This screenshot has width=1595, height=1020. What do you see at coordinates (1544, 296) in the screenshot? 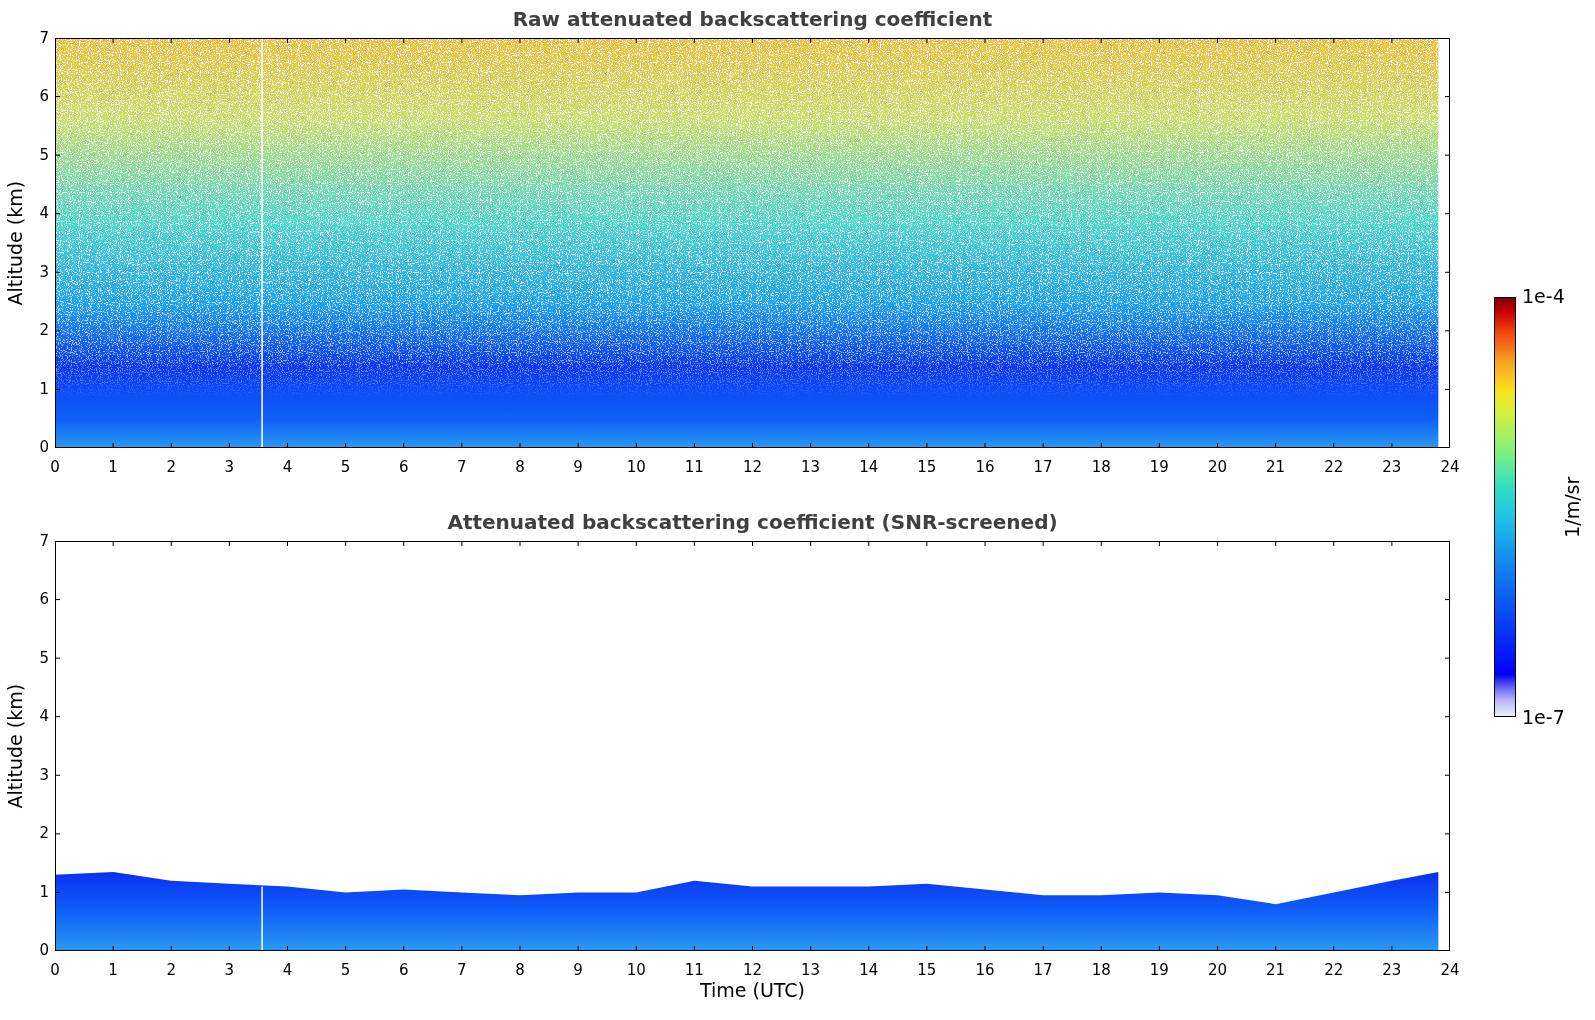
I see `colorbar-max-label: 1e-4` at bounding box center [1544, 296].